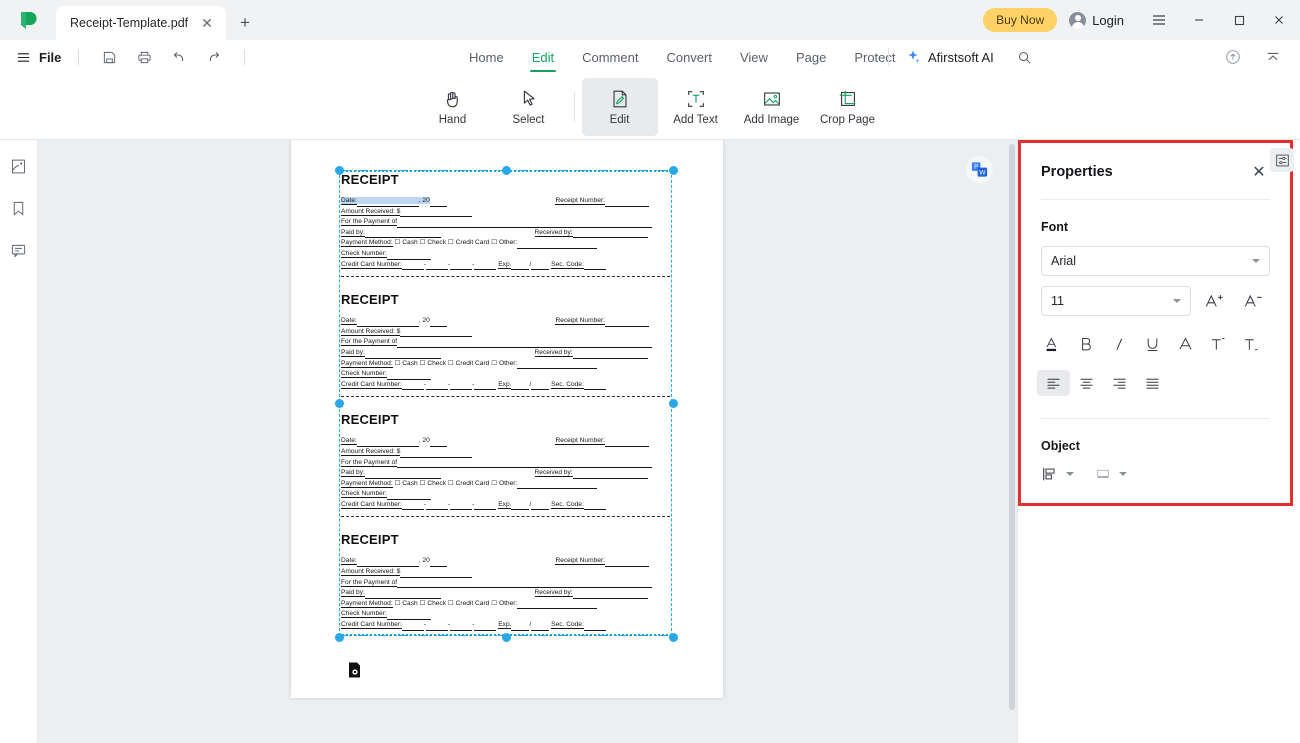 The image size is (1300, 743). What do you see at coordinates (1020, 20) in the screenshot?
I see `buy-now-button: Buy Now` at bounding box center [1020, 20].